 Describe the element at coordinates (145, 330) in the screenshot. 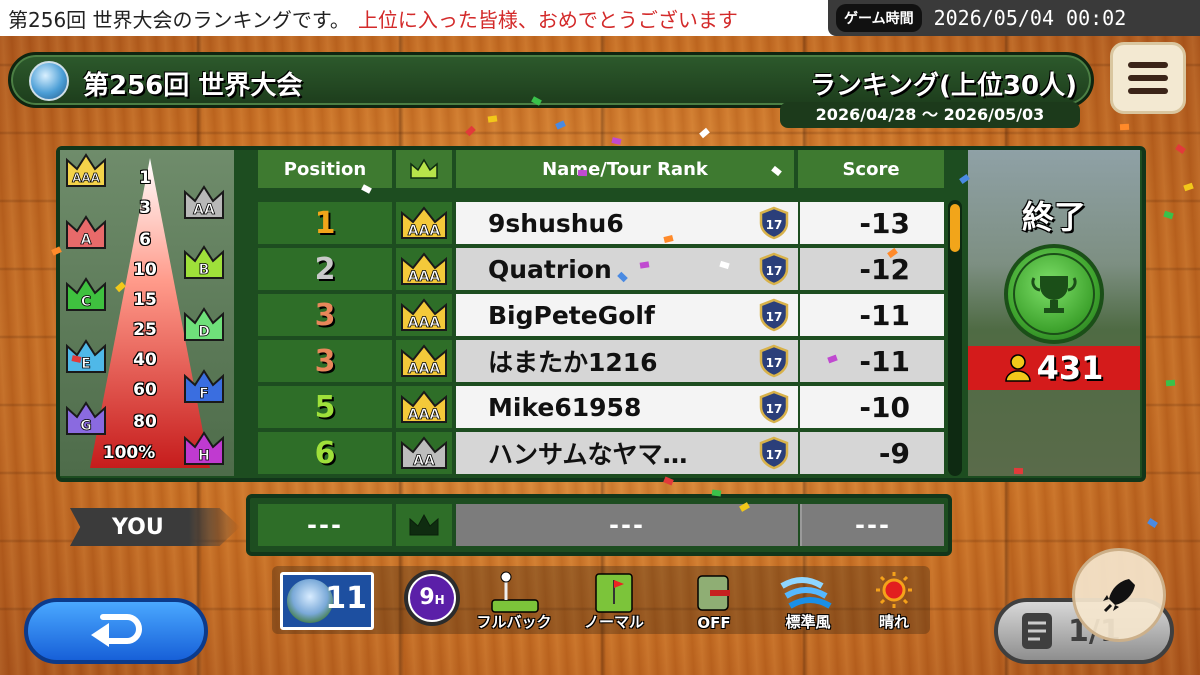

I see `pyramid-percentile: 25` at that location.